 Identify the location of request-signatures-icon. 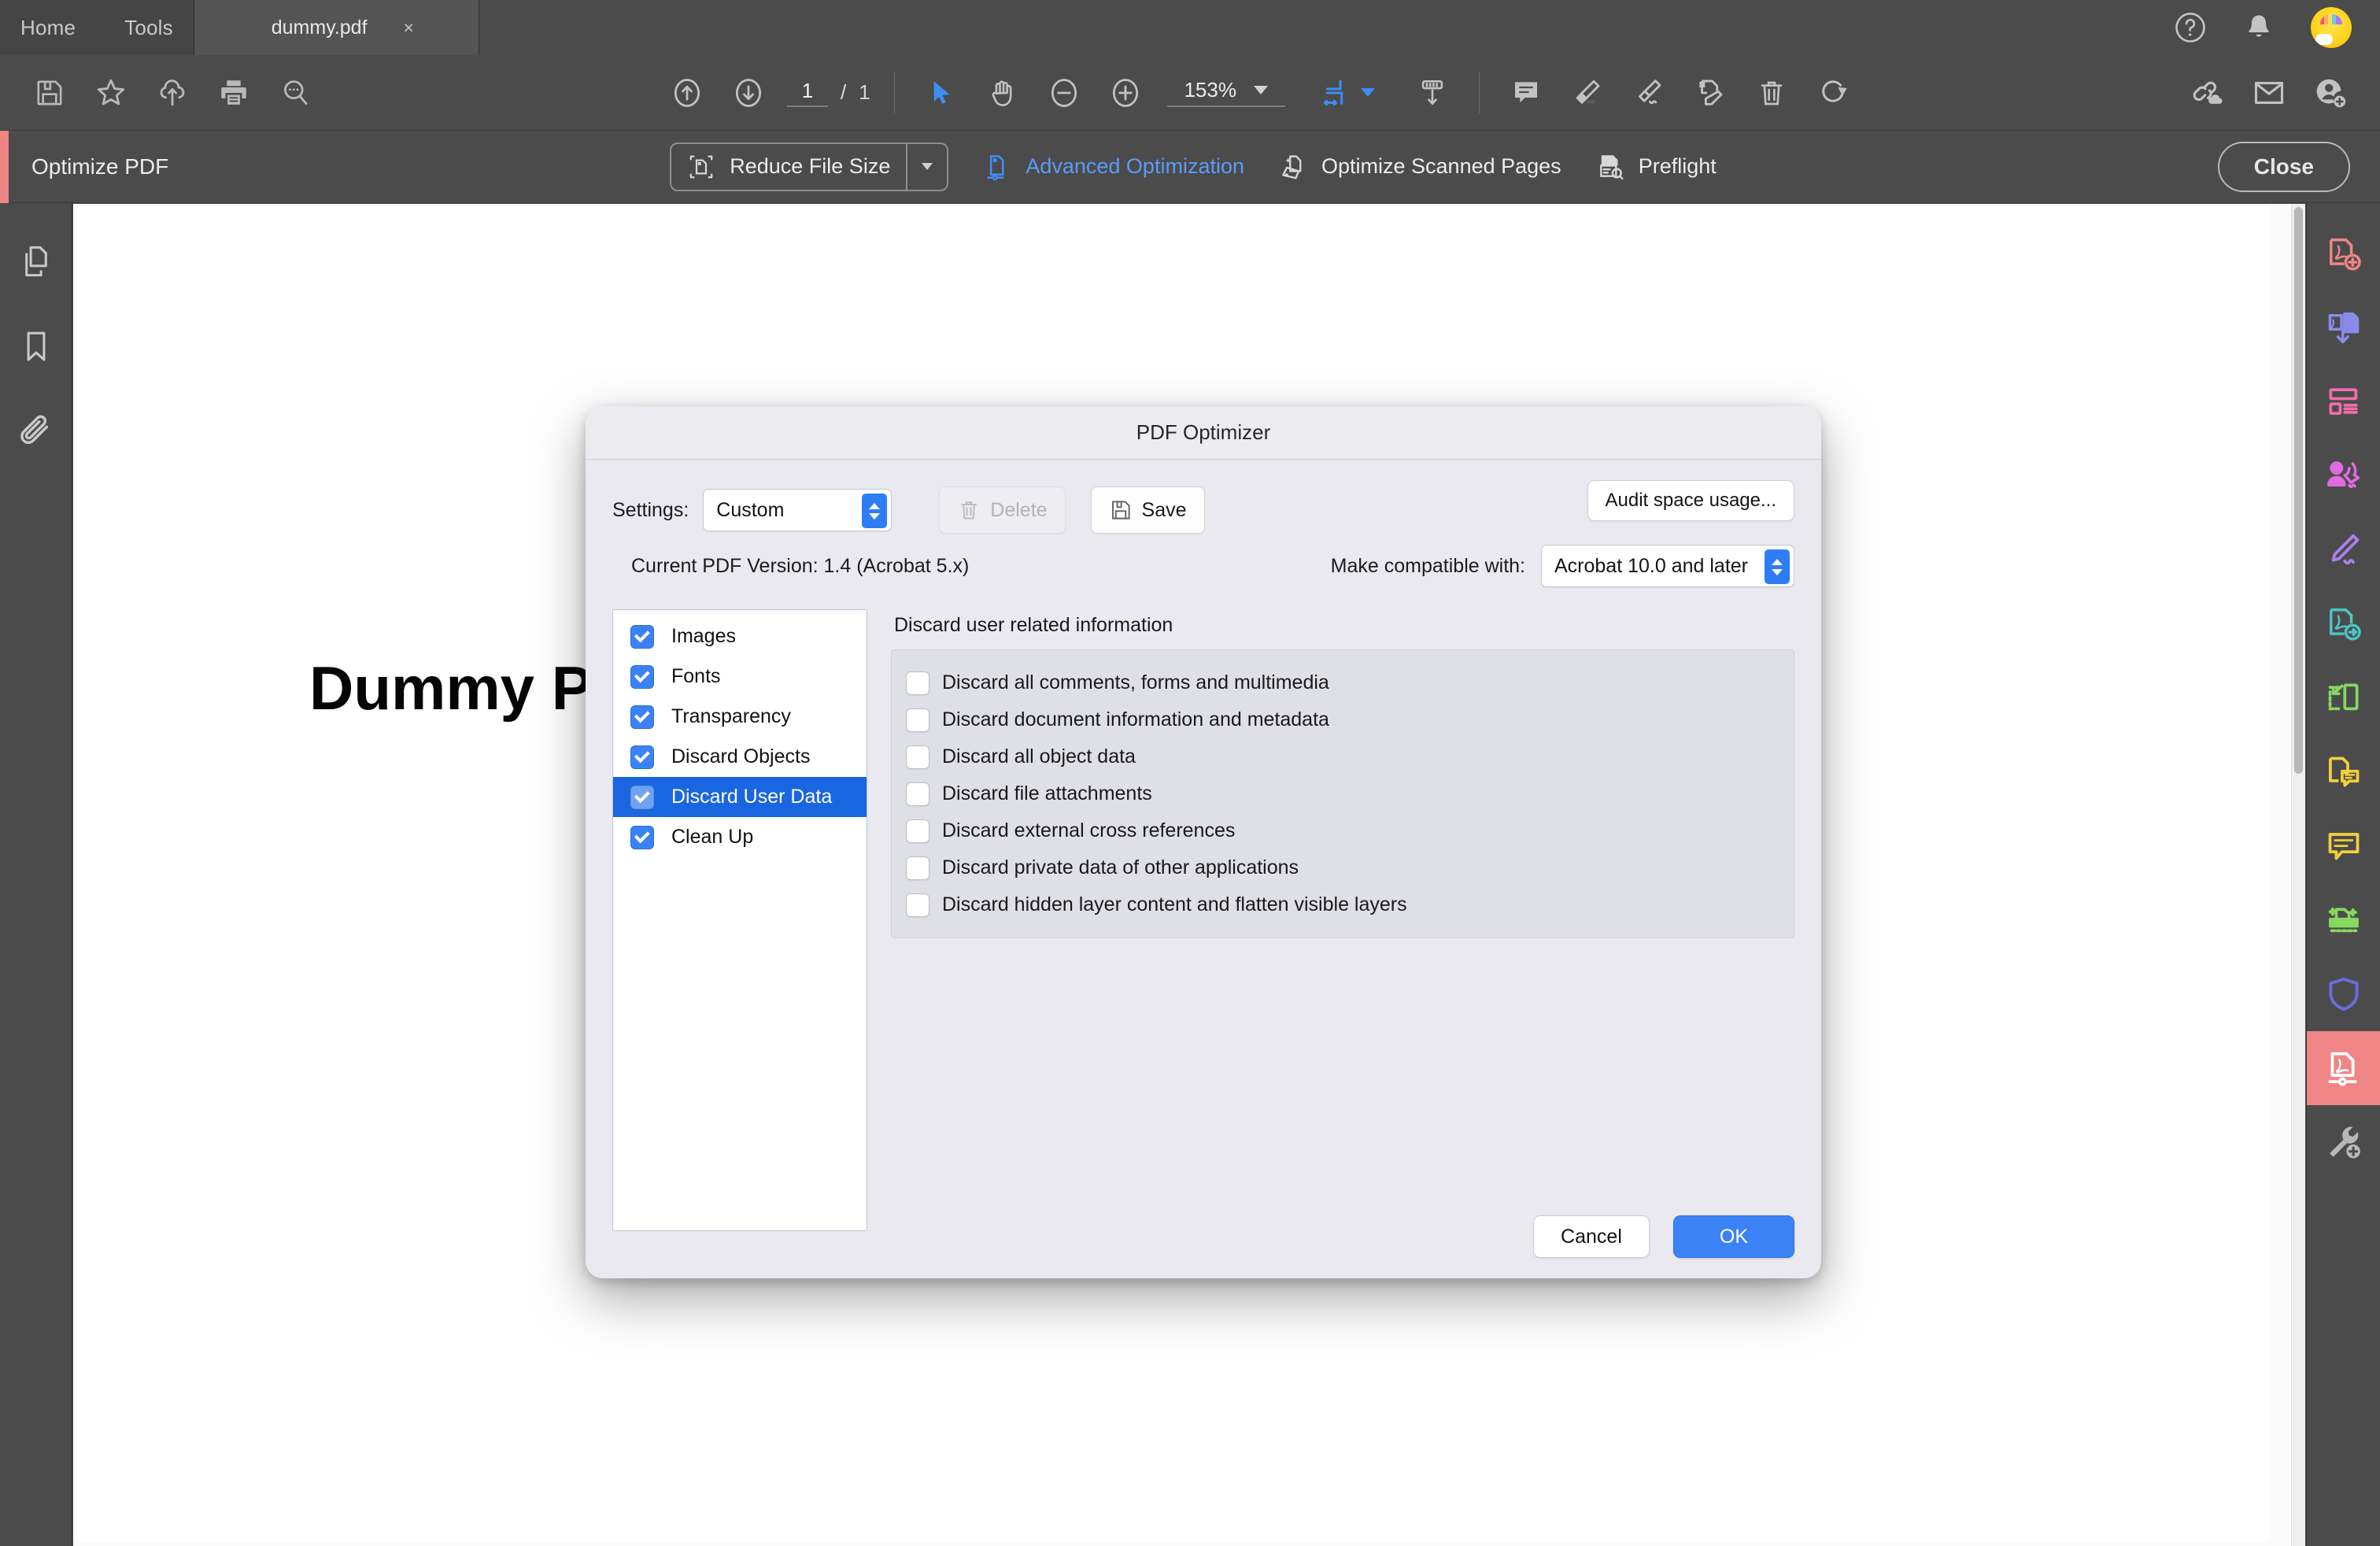
(2343, 476).